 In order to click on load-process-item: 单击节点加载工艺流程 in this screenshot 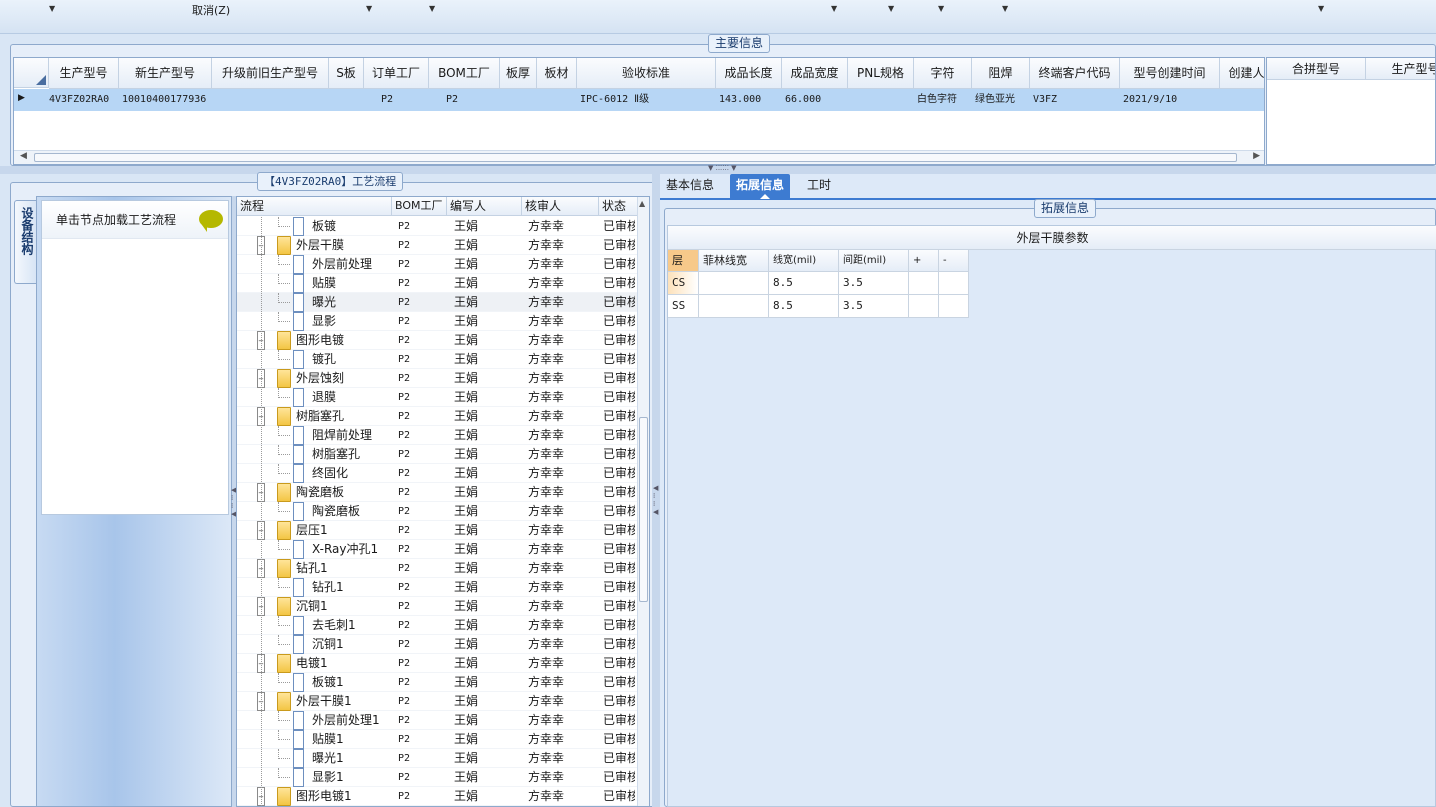, I will do `click(135, 220)`.